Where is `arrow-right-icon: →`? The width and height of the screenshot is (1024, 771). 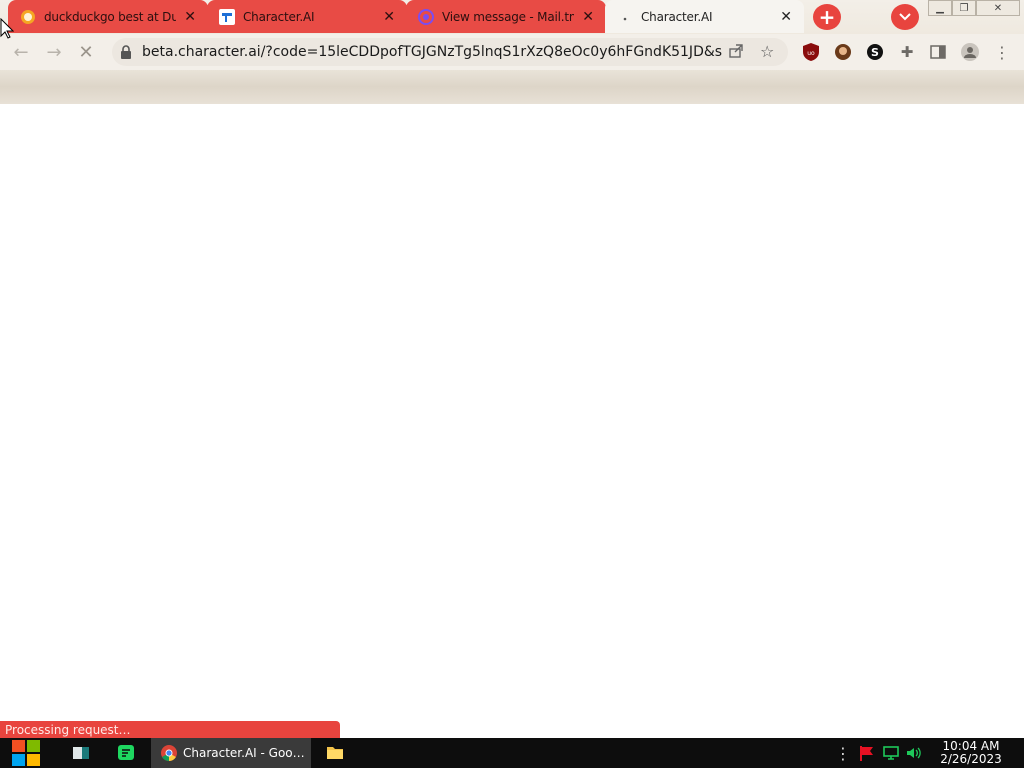
arrow-right-icon: → is located at coordinates (54, 52).